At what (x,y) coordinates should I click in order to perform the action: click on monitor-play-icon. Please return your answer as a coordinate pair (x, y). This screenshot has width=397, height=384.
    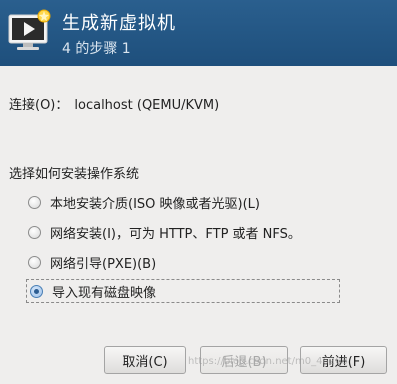
    Looking at the image, I should click on (29, 29).